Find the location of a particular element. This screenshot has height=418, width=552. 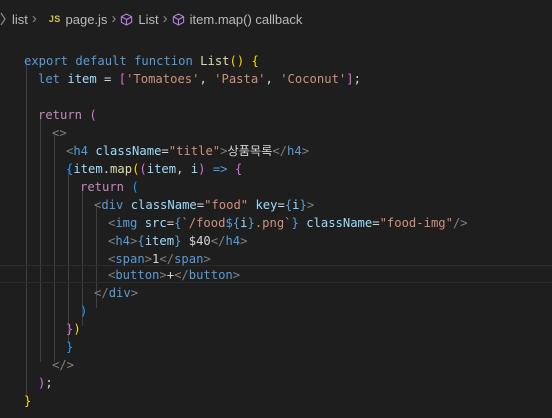

code-line: <h4>{item} $40</h4> is located at coordinates (178, 241).